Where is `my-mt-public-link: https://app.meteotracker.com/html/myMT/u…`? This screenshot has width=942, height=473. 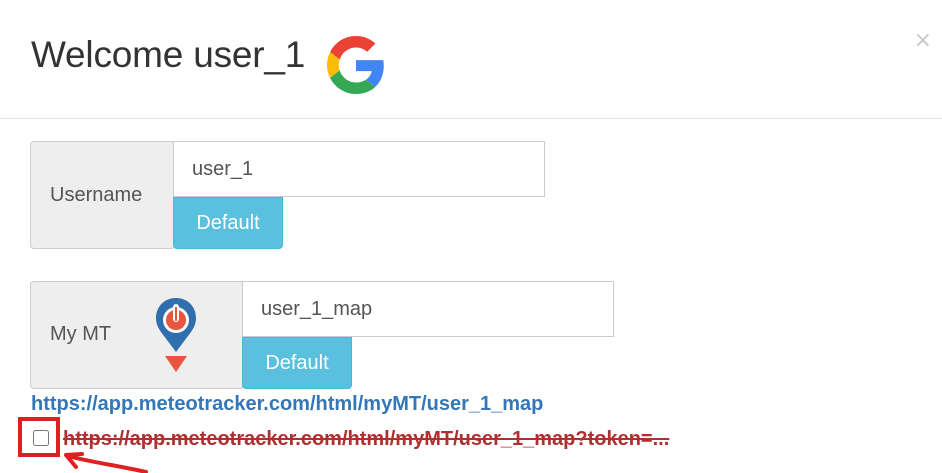 my-mt-public-link: https://app.meteotracker.com/html/myMT/u… is located at coordinates (287, 404).